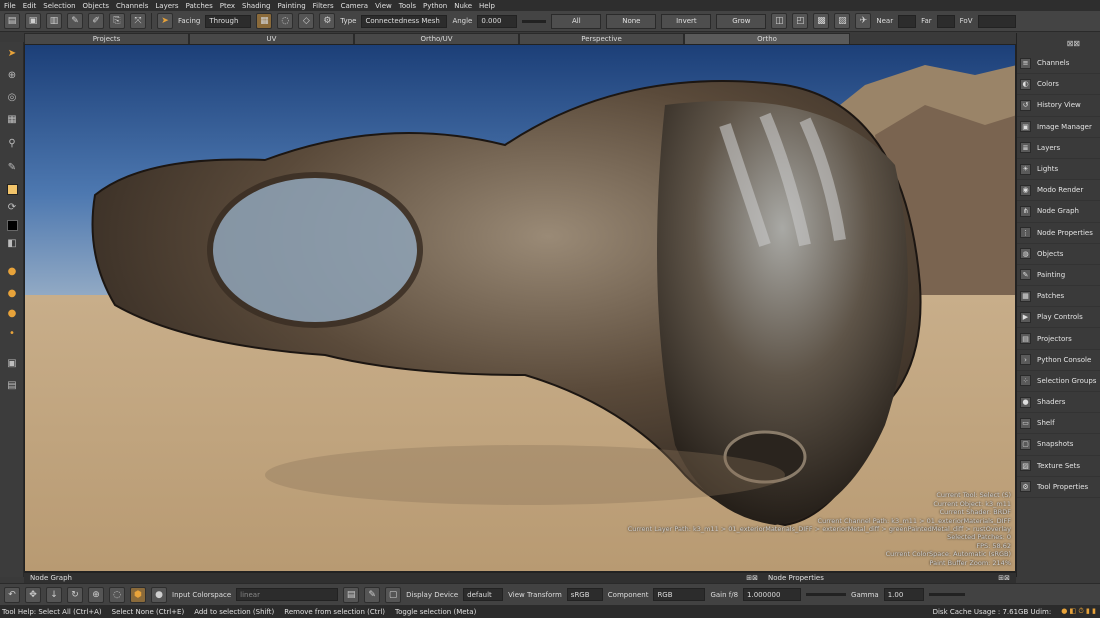 Image resolution: width=1100 pixels, height=618 pixels. What do you see at coordinates (631, 21) in the screenshot?
I see `select-none-button: None` at bounding box center [631, 21].